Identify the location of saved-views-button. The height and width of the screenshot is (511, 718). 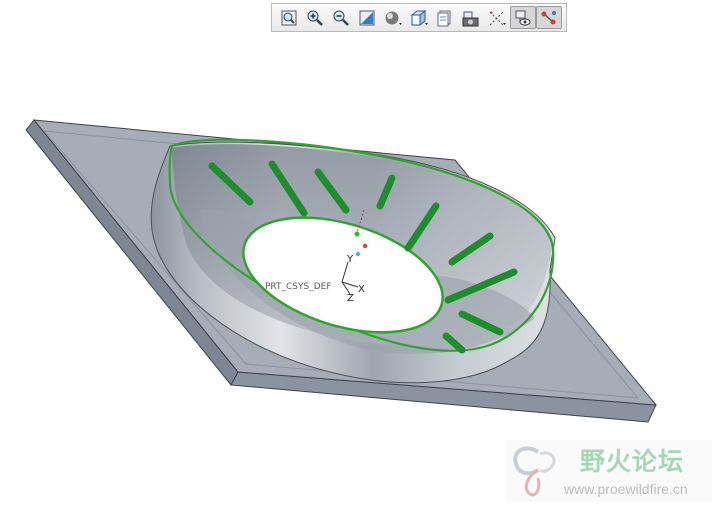
(419, 17).